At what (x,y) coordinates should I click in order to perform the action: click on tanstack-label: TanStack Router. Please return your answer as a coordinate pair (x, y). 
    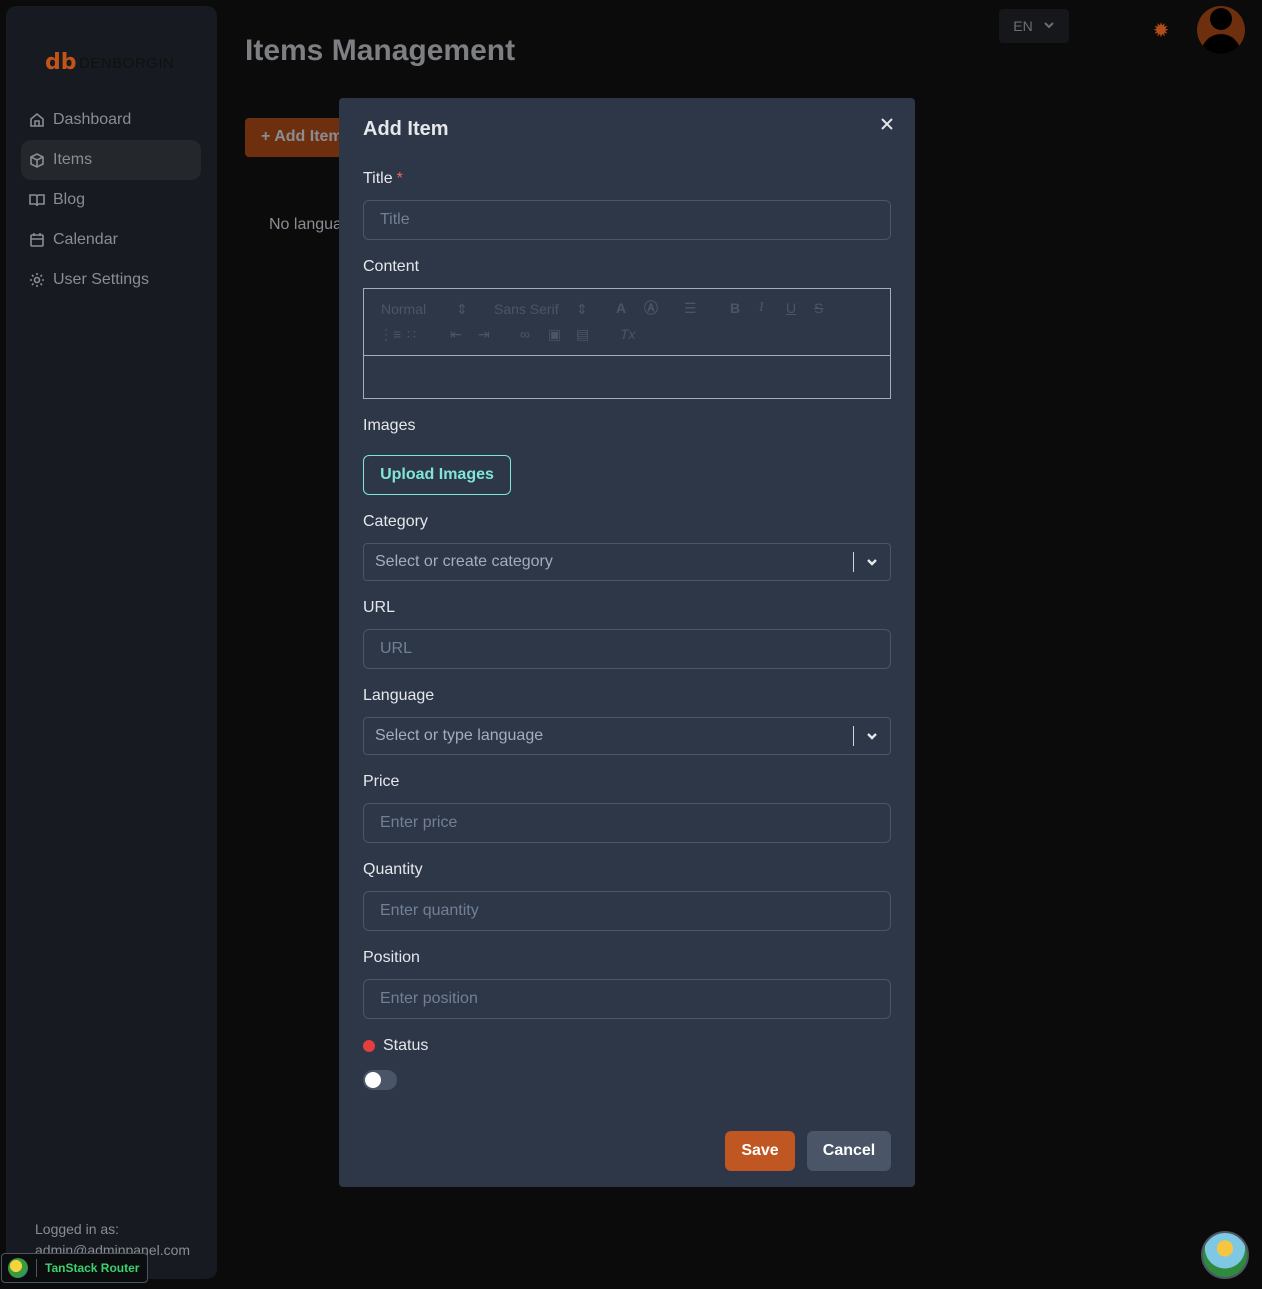
    Looking at the image, I should click on (92, 1268).